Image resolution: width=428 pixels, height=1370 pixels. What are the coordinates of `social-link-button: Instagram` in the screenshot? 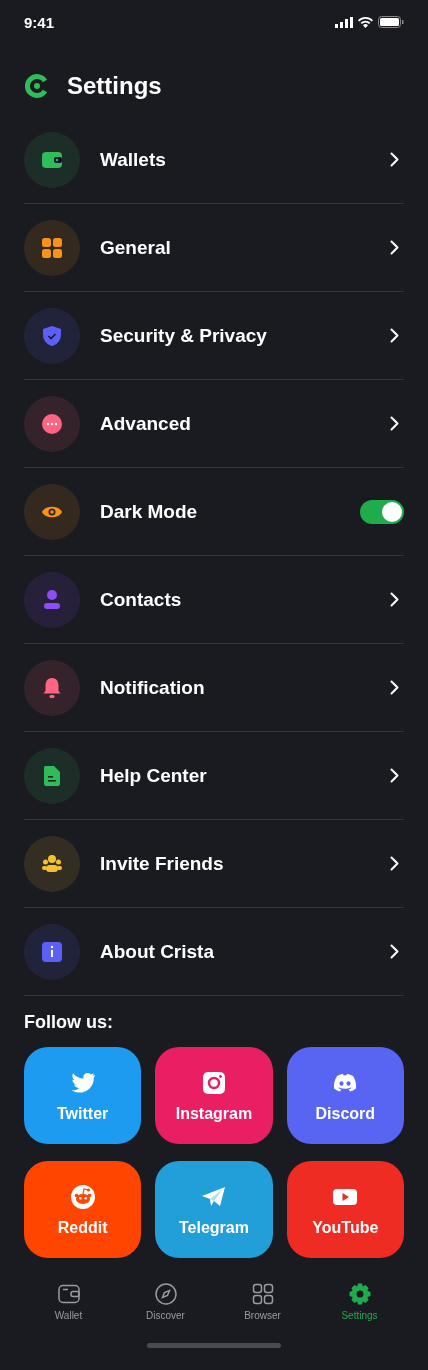 It's located at (214, 1095).